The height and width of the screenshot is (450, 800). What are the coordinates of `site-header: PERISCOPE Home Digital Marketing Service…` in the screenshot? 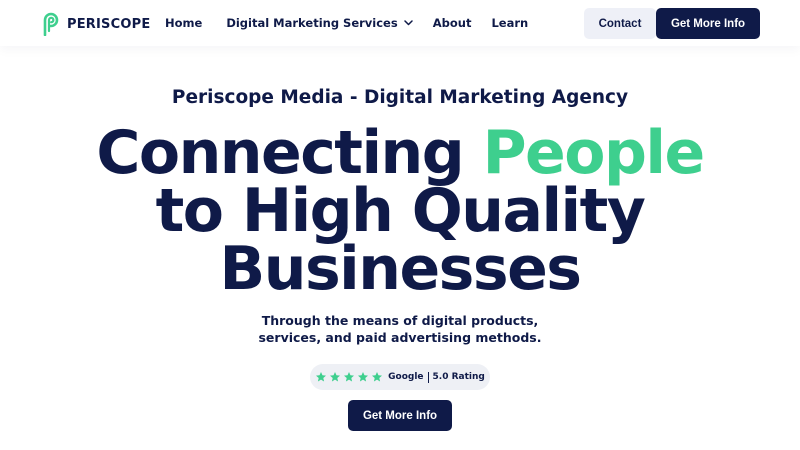 It's located at (400, 23).